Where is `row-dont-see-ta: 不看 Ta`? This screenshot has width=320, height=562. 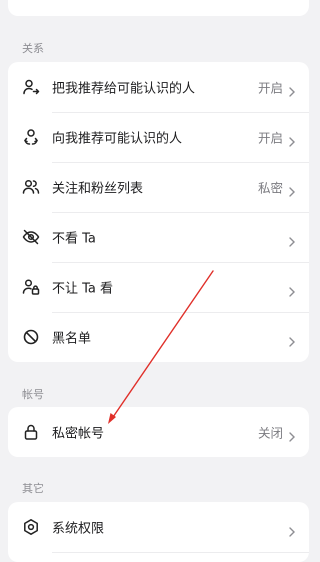
row-dont-see-ta: 不看 Ta is located at coordinates (158, 237).